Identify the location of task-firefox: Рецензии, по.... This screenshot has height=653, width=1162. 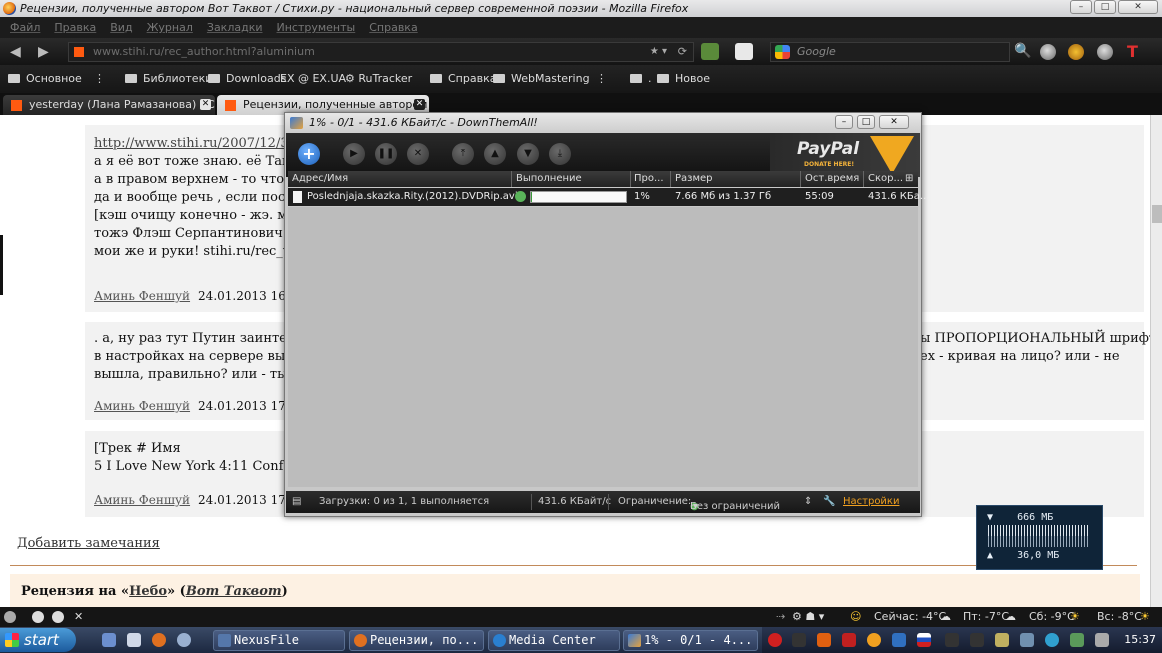
(416, 640).